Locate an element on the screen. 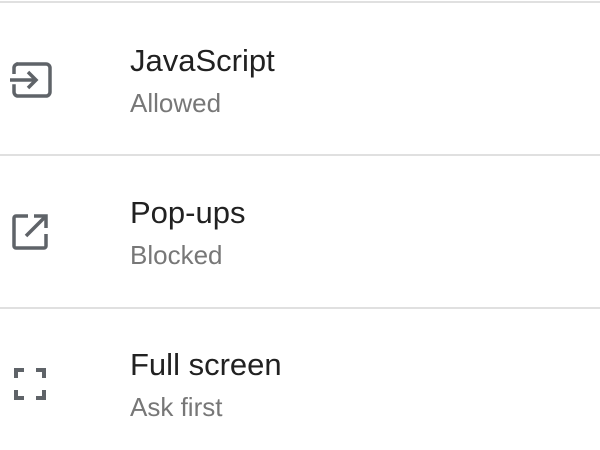 The image size is (600, 450). open-in-new-icon is located at coordinates (30, 232).